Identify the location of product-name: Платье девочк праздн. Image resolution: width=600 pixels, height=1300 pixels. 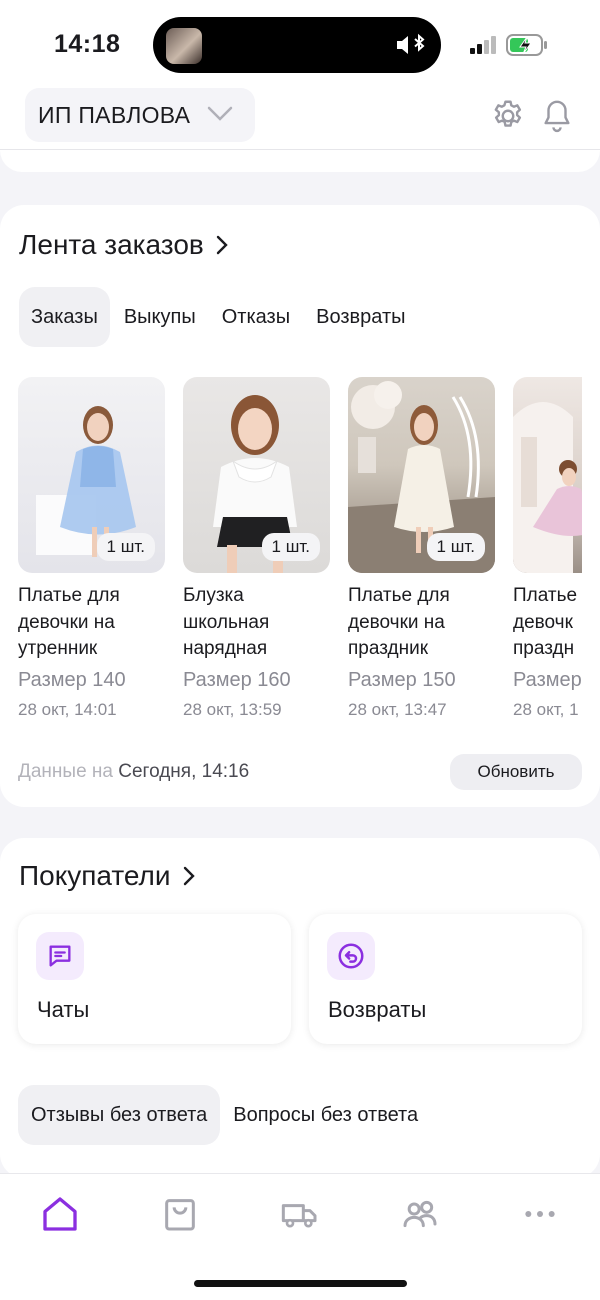
(547, 623).